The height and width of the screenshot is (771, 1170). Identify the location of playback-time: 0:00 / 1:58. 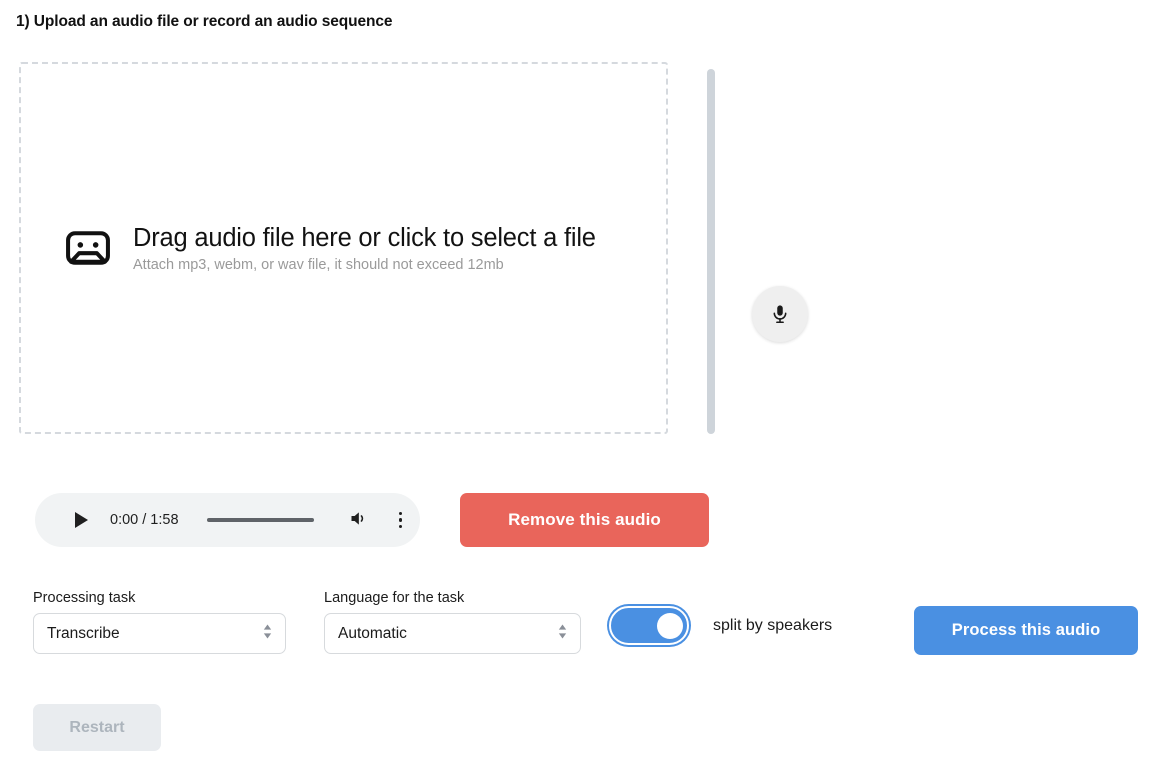
(144, 520).